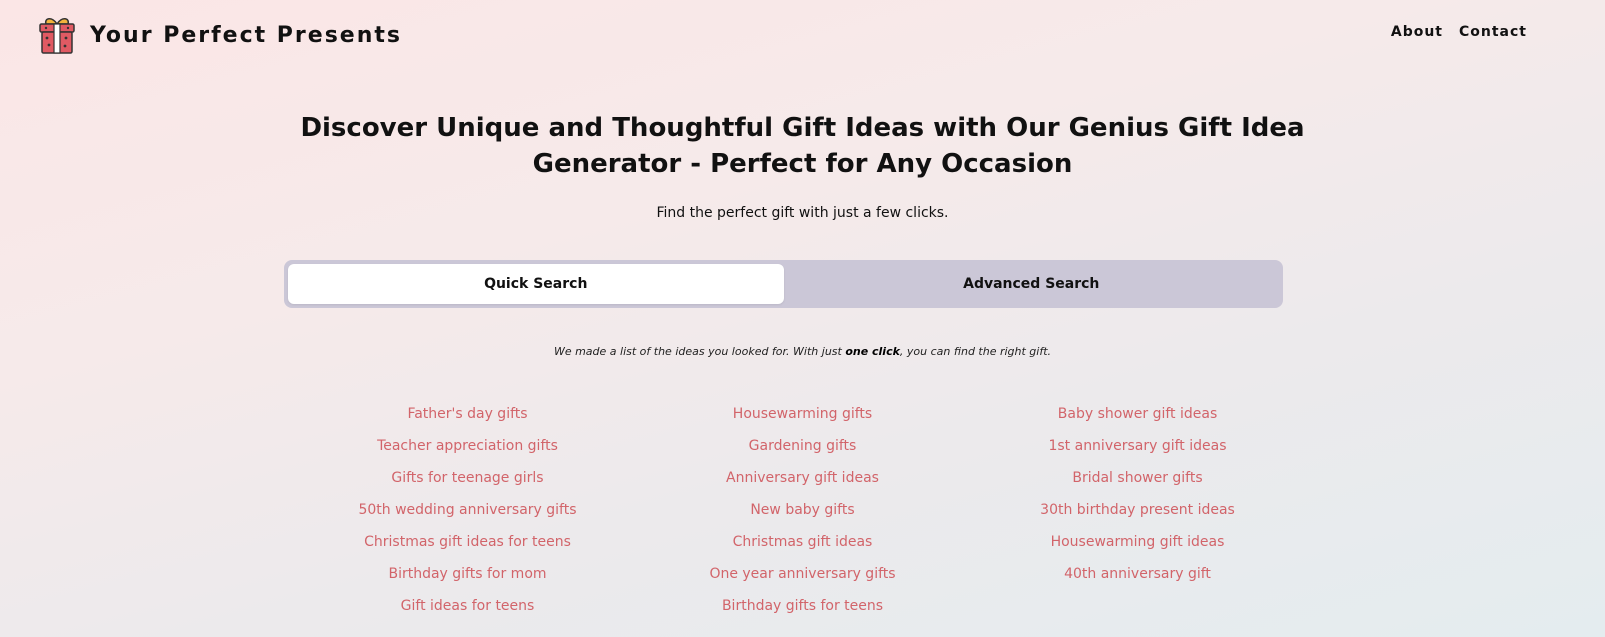 This screenshot has width=1605, height=637. Describe the element at coordinates (802, 478) in the screenshot. I see `idea-link: Anniversary gift ideas` at that location.